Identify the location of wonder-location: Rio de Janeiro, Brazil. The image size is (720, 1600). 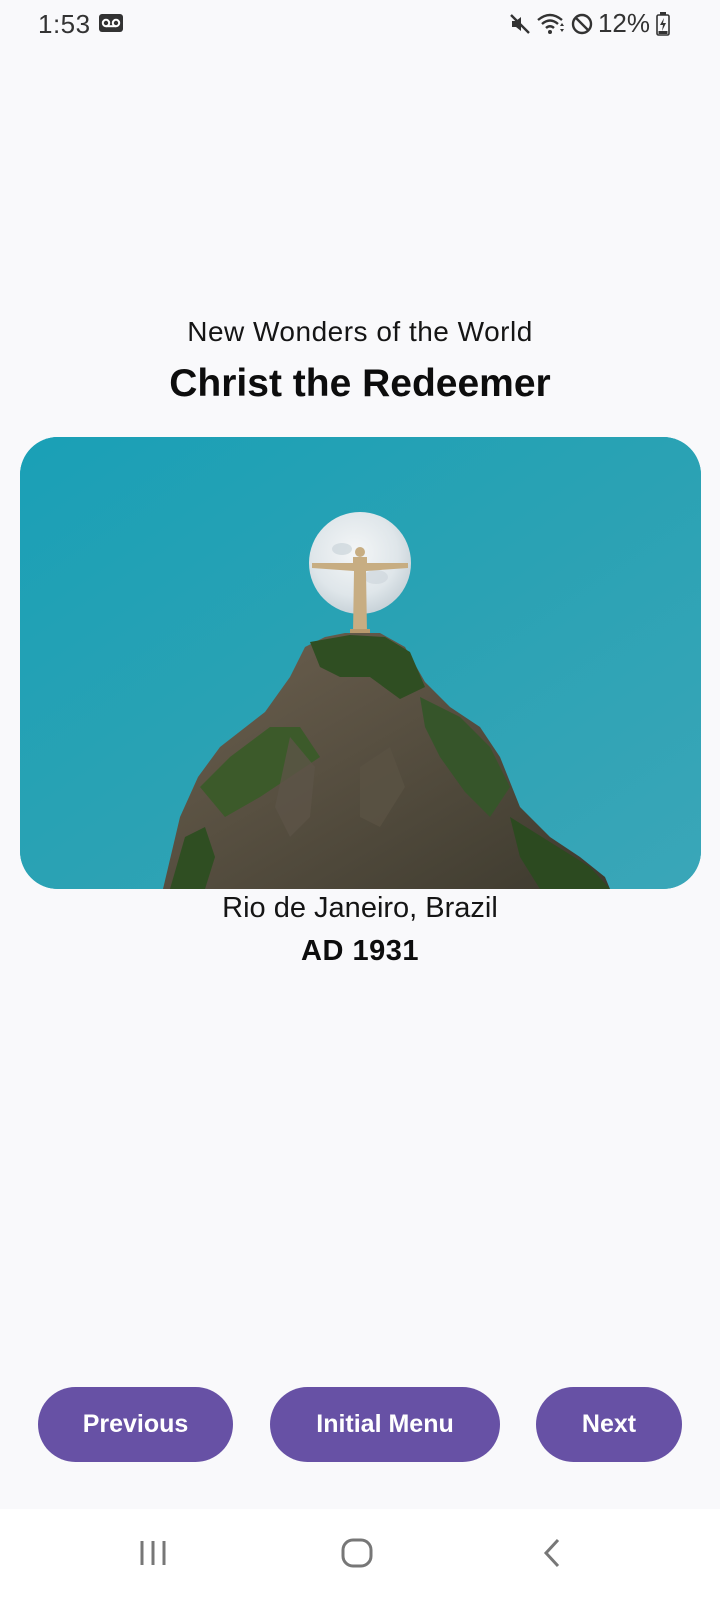
(360, 908).